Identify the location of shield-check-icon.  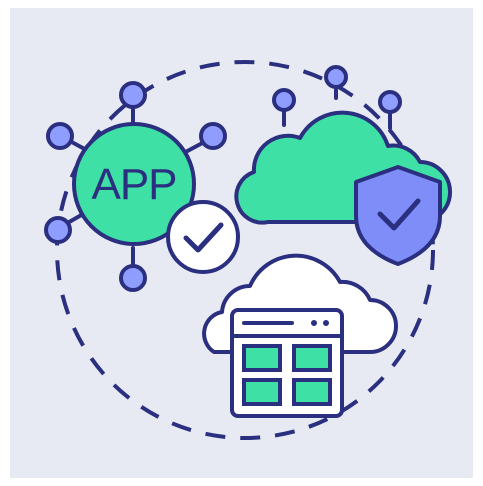
(398, 215).